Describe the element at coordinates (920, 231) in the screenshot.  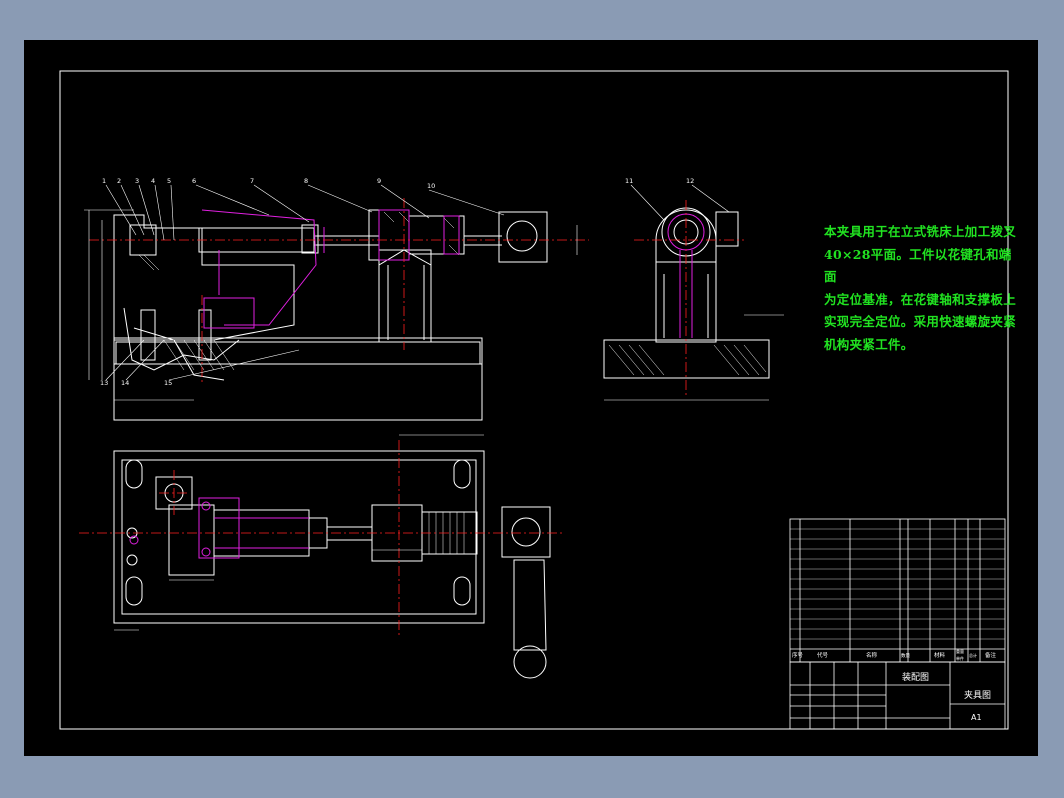
I see `note-line-1: 本夹具用于在立式铣床上加工拨叉` at that location.